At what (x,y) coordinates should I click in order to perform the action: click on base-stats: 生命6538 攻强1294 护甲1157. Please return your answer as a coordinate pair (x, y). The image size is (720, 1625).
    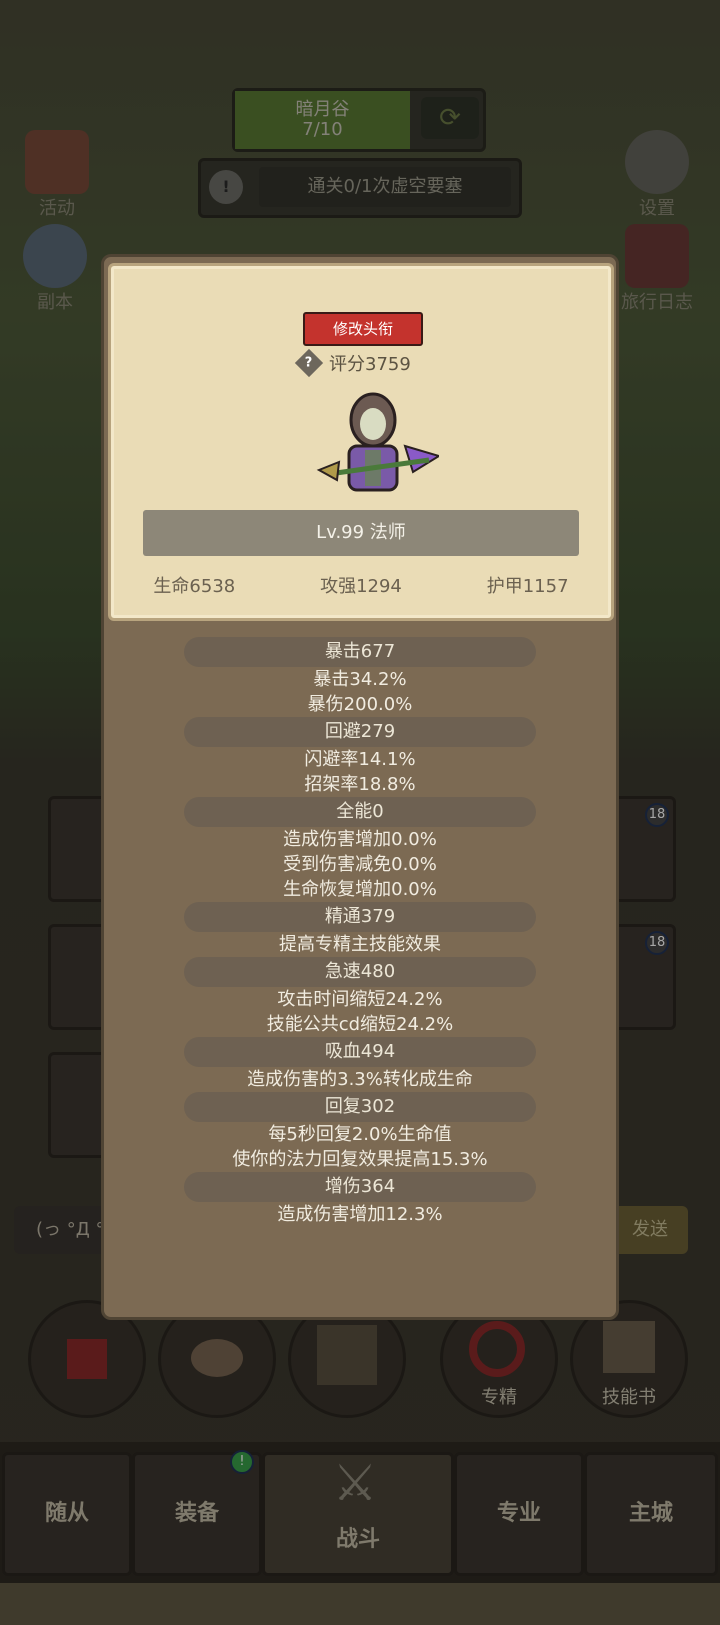
    Looking at the image, I should click on (361, 585).